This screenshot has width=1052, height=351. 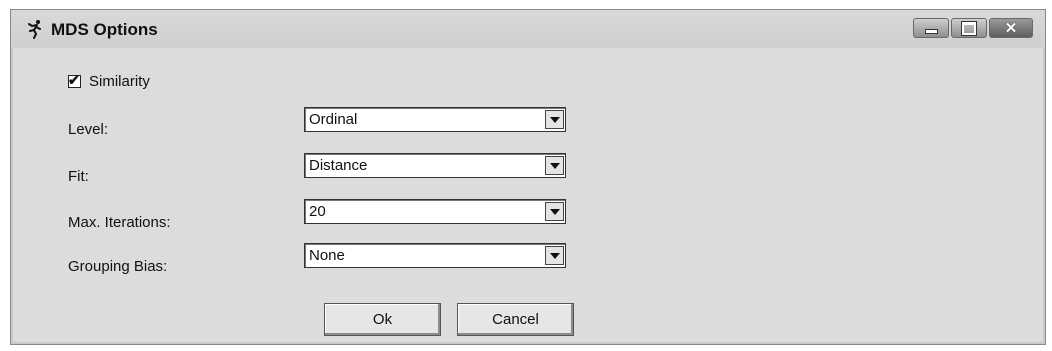 What do you see at coordinates (119, 81) in the screenshot?
I see `similarity-label: Similarity` at bounding box center [119, 81].